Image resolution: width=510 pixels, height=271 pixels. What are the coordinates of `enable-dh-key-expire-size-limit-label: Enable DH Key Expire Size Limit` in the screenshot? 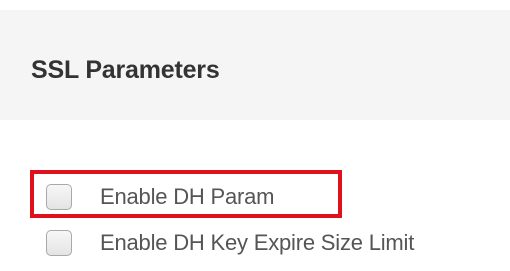 It's located at (257, 243).